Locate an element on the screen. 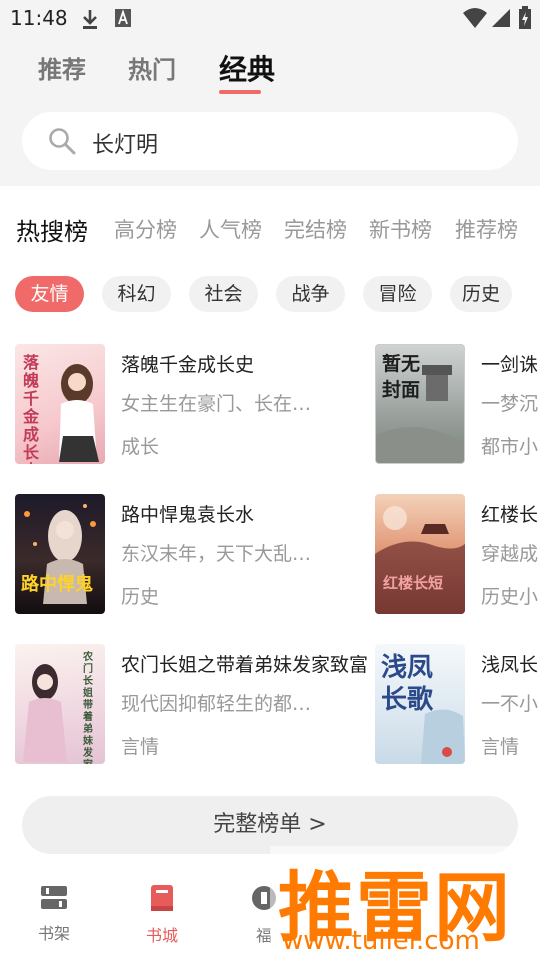 Image resolution: width=540 pixels, height=960 pixels. chip-history: 历史 is located at coordinates (481, 294).